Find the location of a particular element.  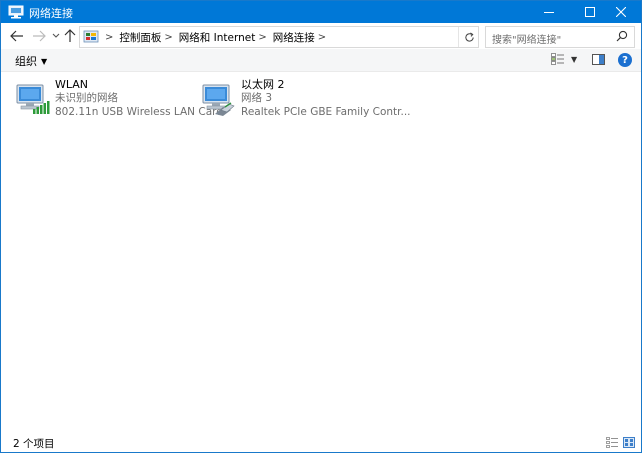

search-placeholder: 搜索"网络连接" is located at coordinates (527, 40).